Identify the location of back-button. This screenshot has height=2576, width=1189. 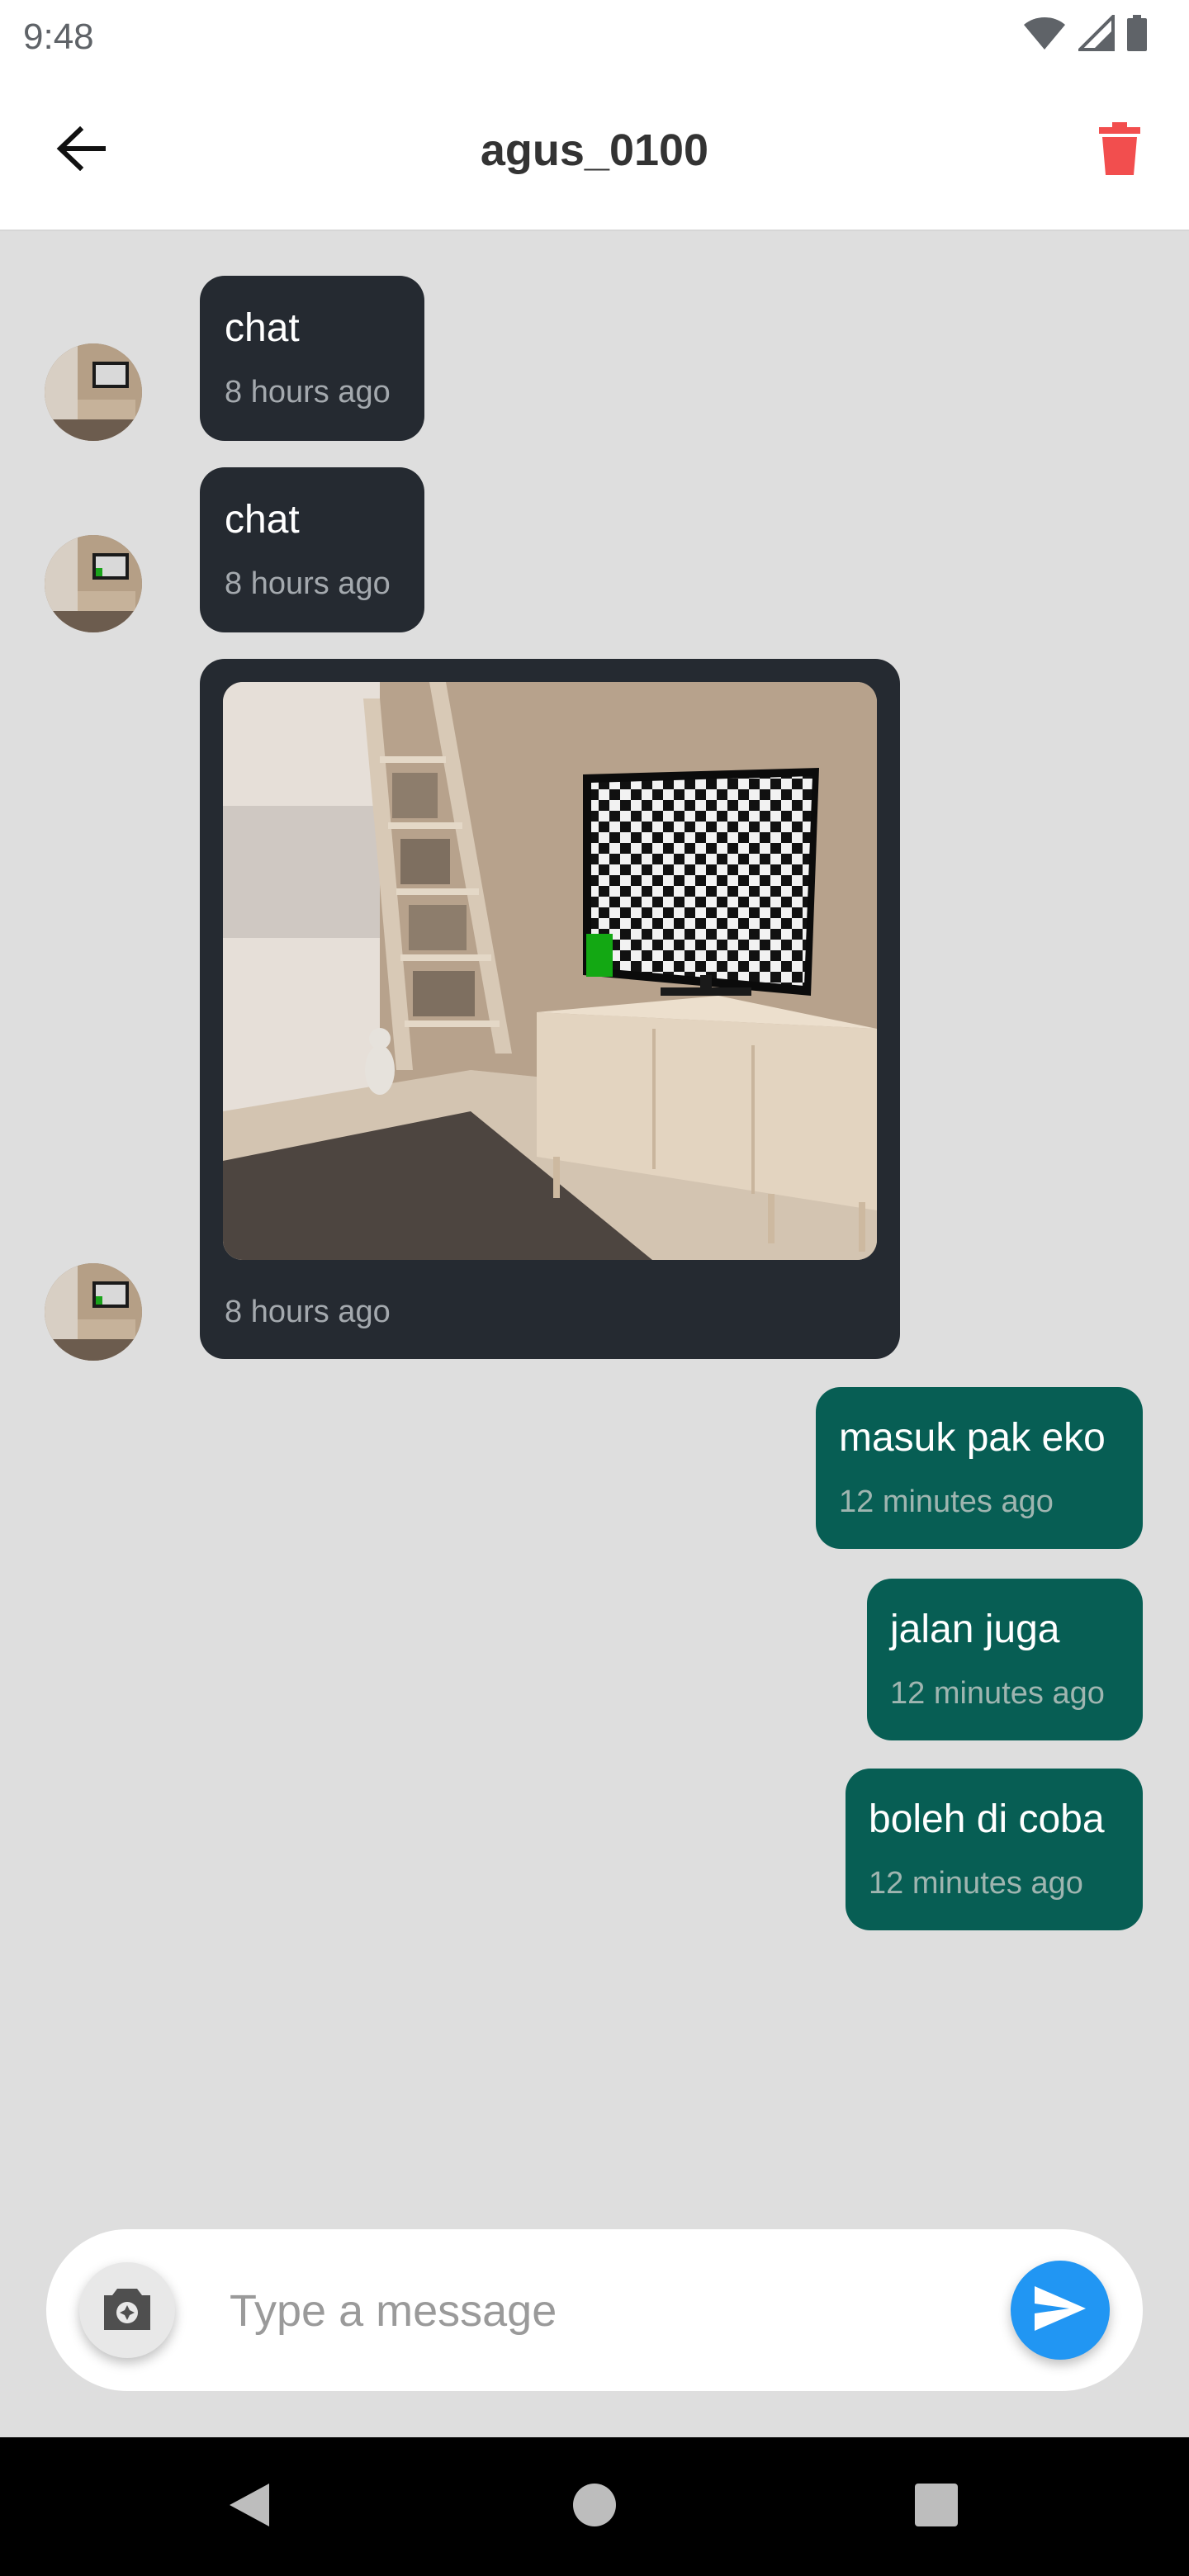
(81, 150).